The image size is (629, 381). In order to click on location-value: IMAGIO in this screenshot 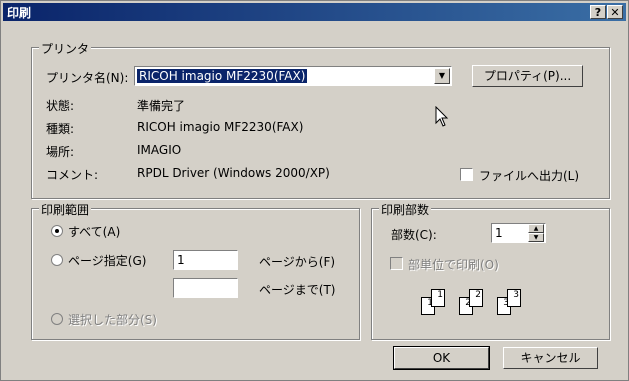, I will do `click(159, 150)`.